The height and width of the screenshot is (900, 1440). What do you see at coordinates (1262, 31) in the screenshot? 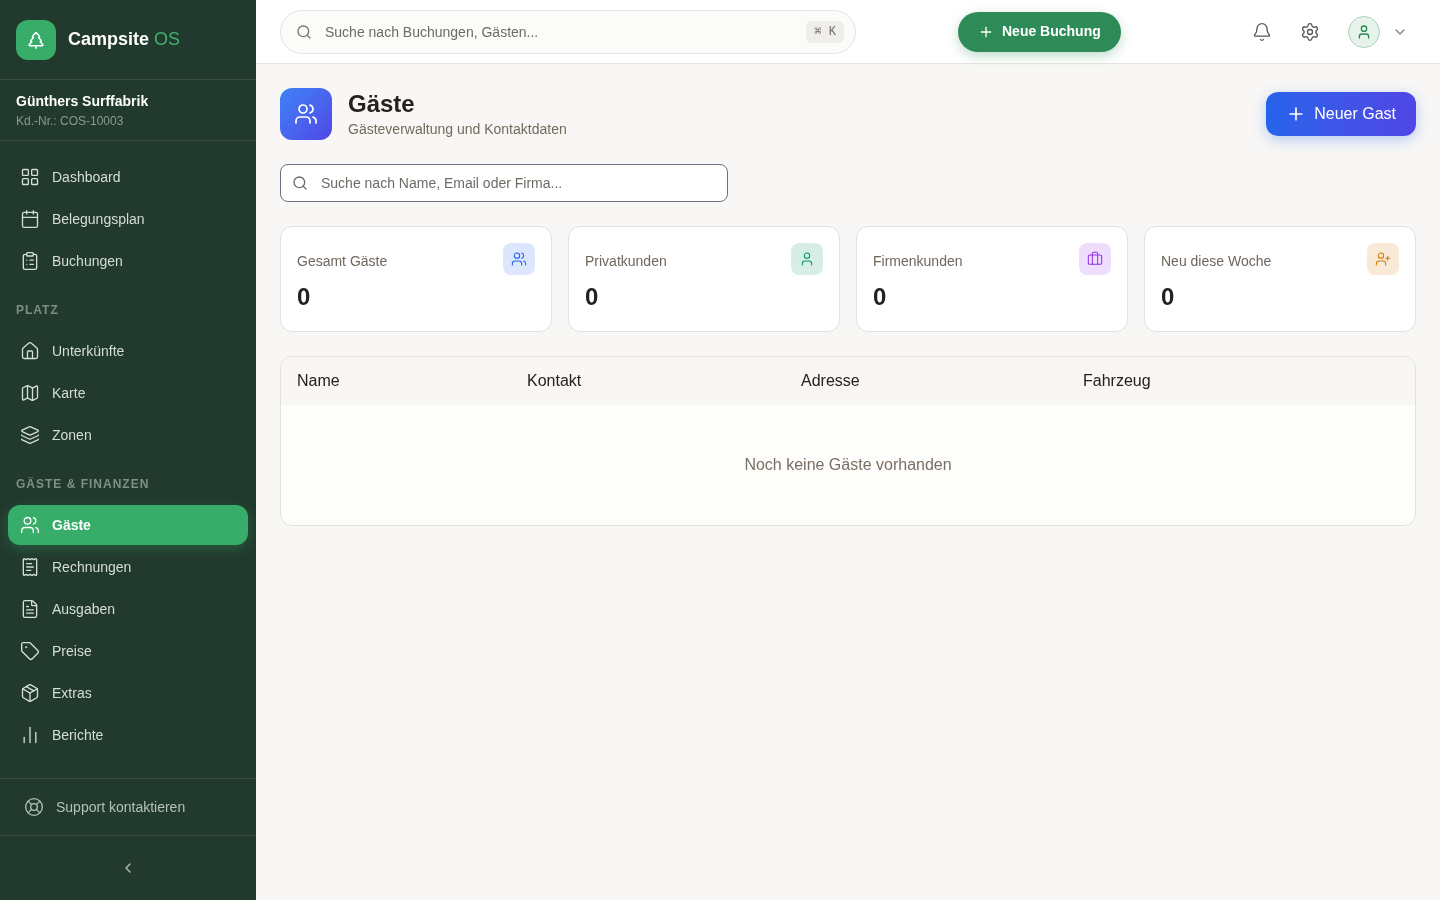
I see `bell-icon` at bounding box center [1262, 31].